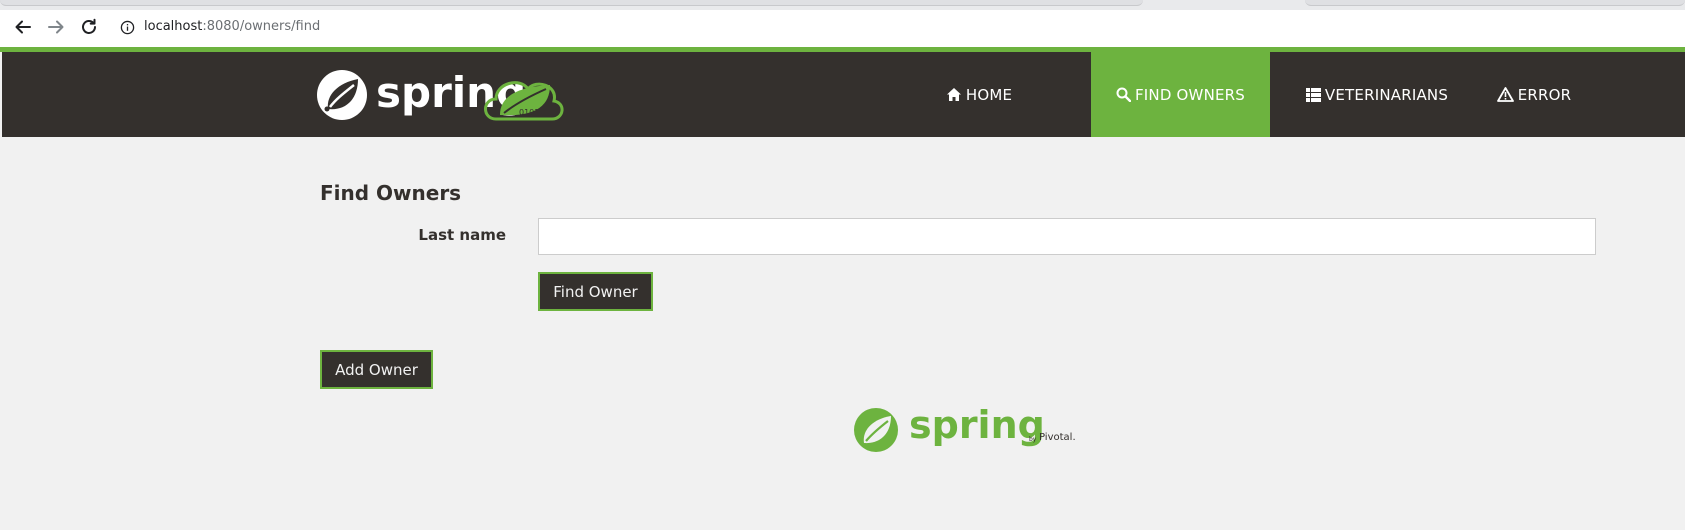  I want to click on nav-item-find-owners: FIND OWNERS, so click(1180, 94).